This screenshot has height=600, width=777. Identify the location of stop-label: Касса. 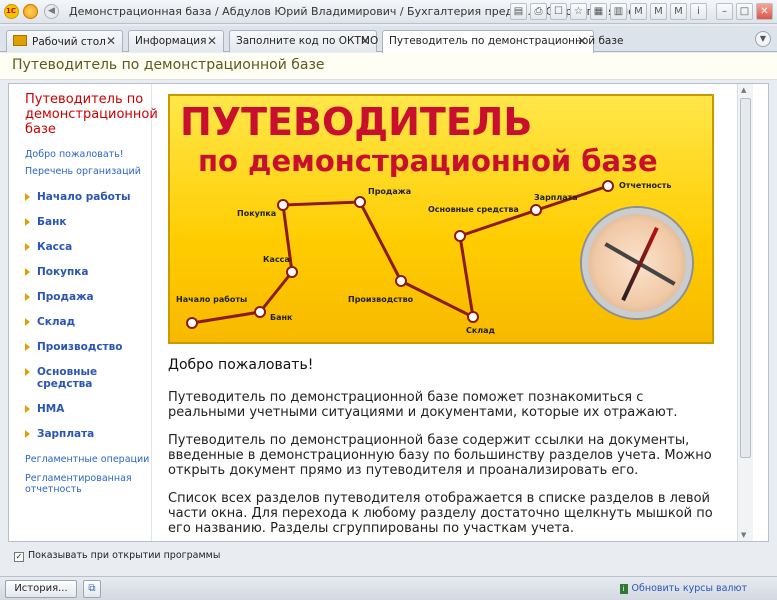
(276, 259).